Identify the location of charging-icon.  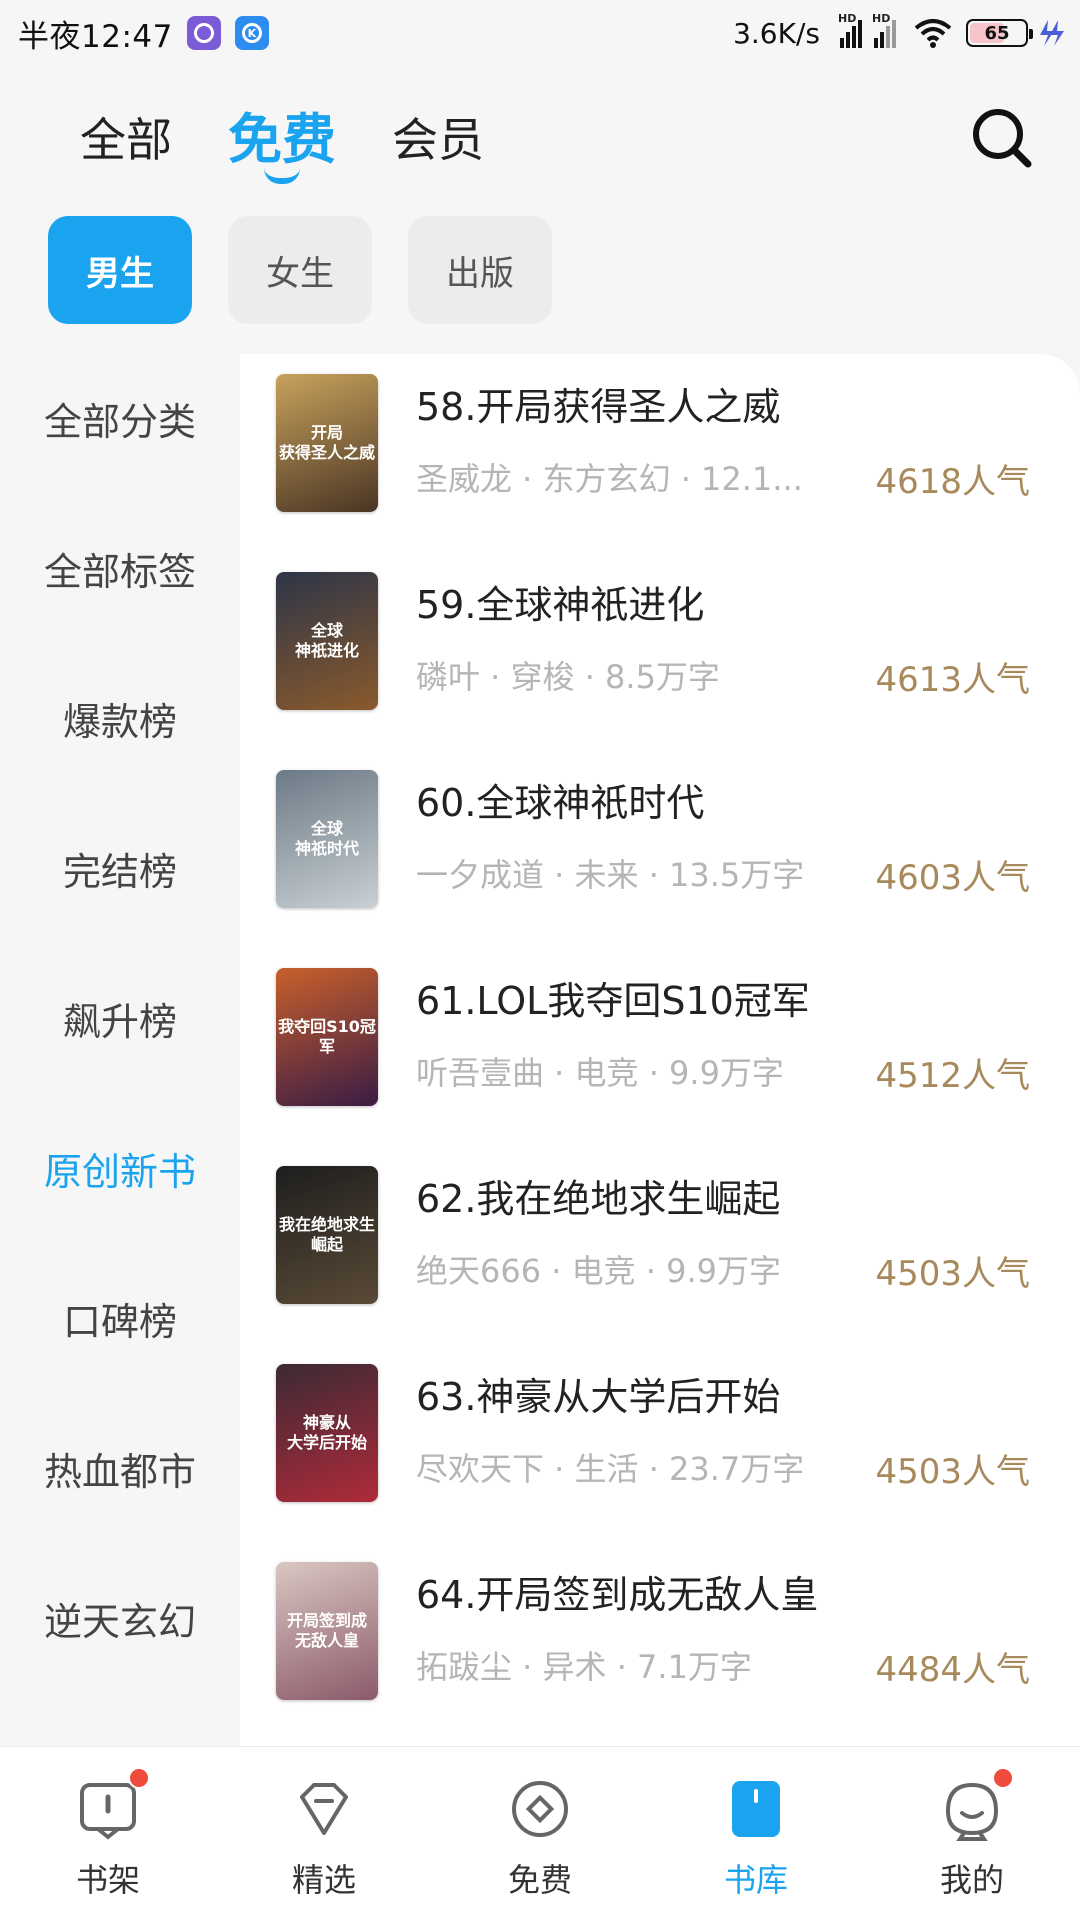
(1052, 33).